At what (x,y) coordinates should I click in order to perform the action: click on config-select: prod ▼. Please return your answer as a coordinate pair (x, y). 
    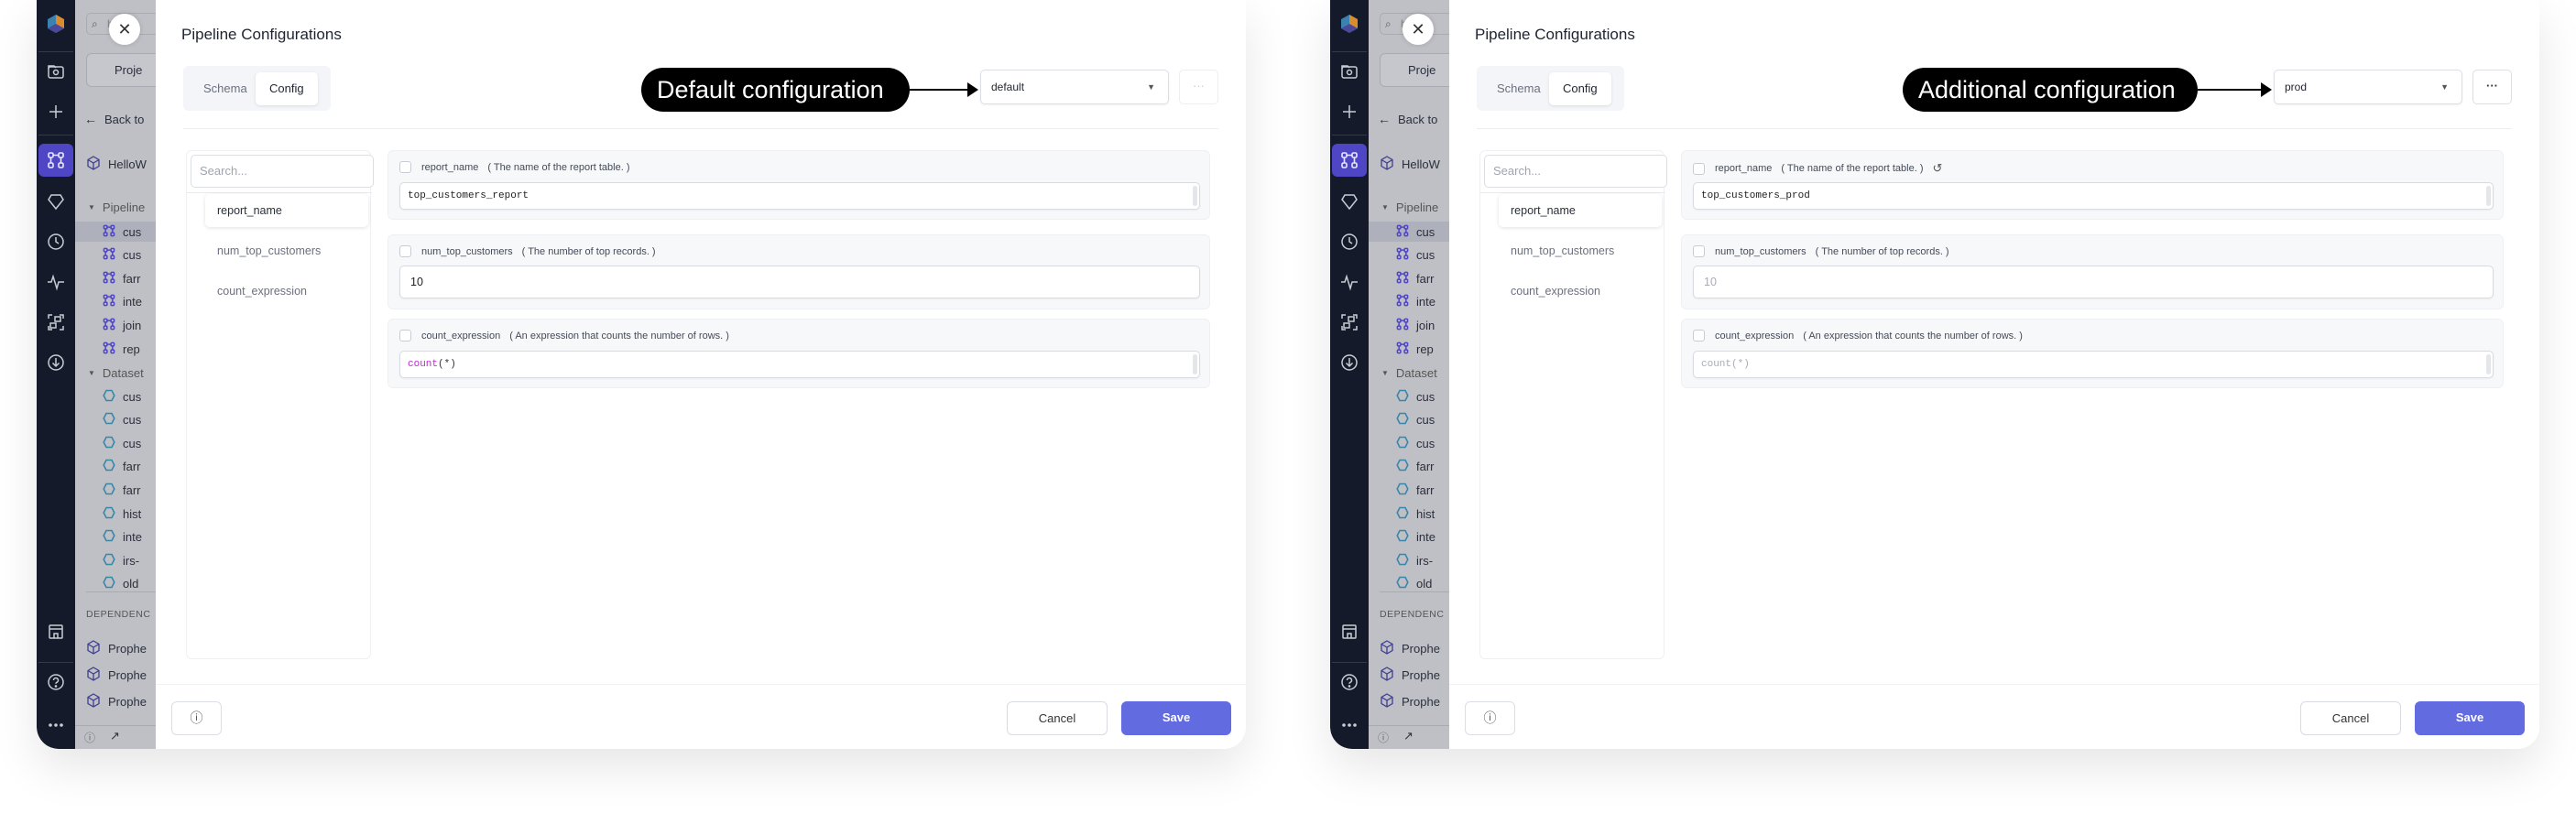
    Looking at the image, I should click on (2368, 87).